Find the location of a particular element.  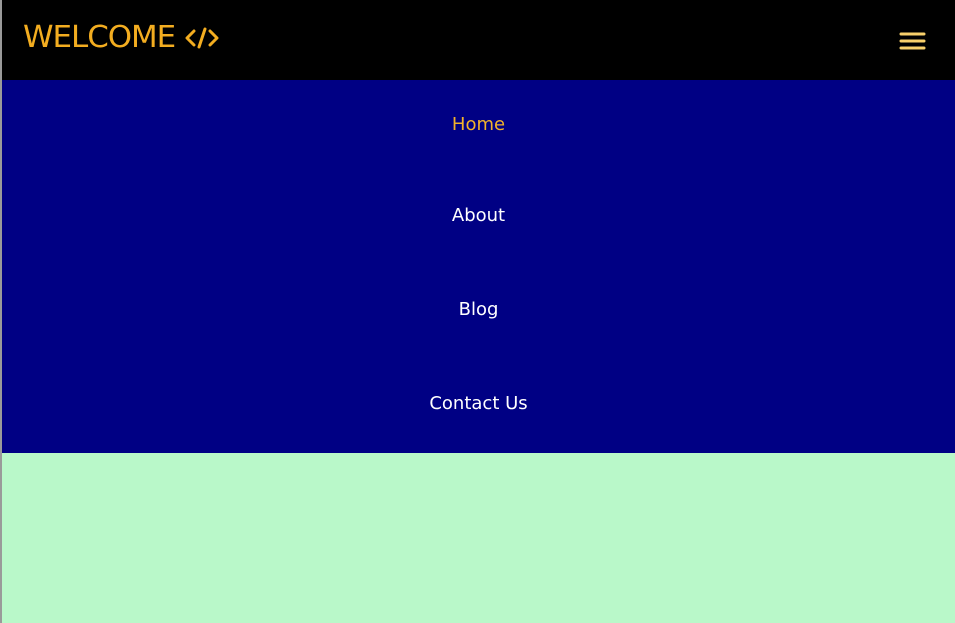

nav-item-about: About is located at coordinates (478, 216).